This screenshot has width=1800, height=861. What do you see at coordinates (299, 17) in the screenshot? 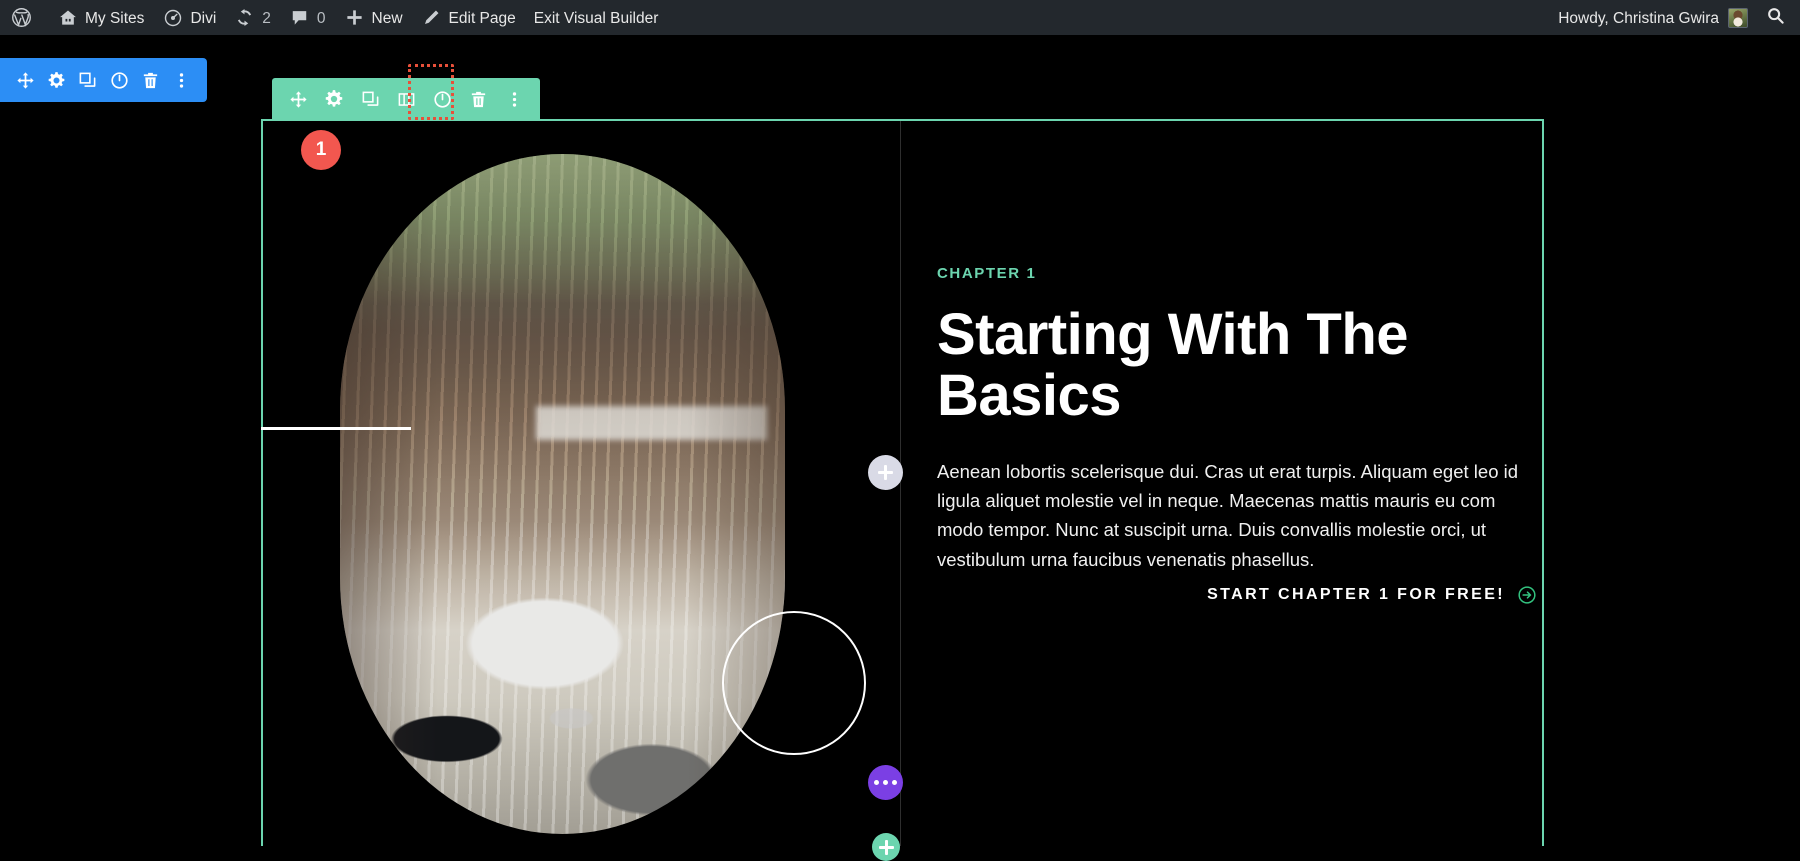
I see `comments-icon` at bounding box center [299, 17].